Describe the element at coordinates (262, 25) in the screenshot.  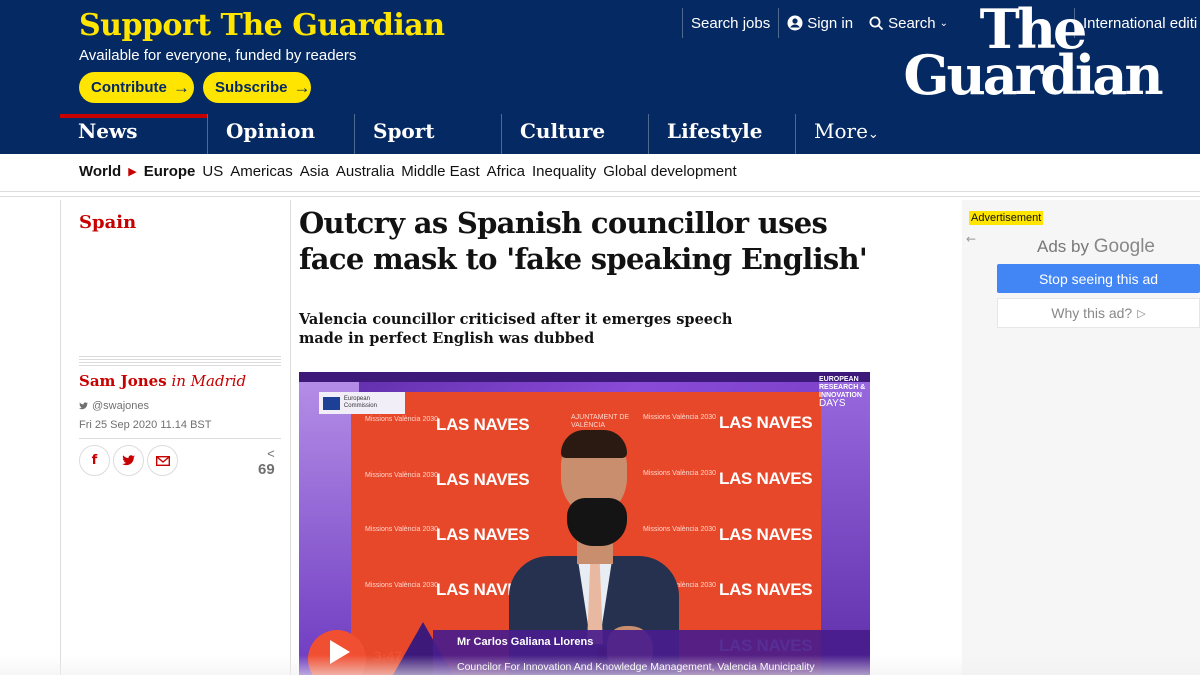
I see `support-title: Support The Guardian` at that location.